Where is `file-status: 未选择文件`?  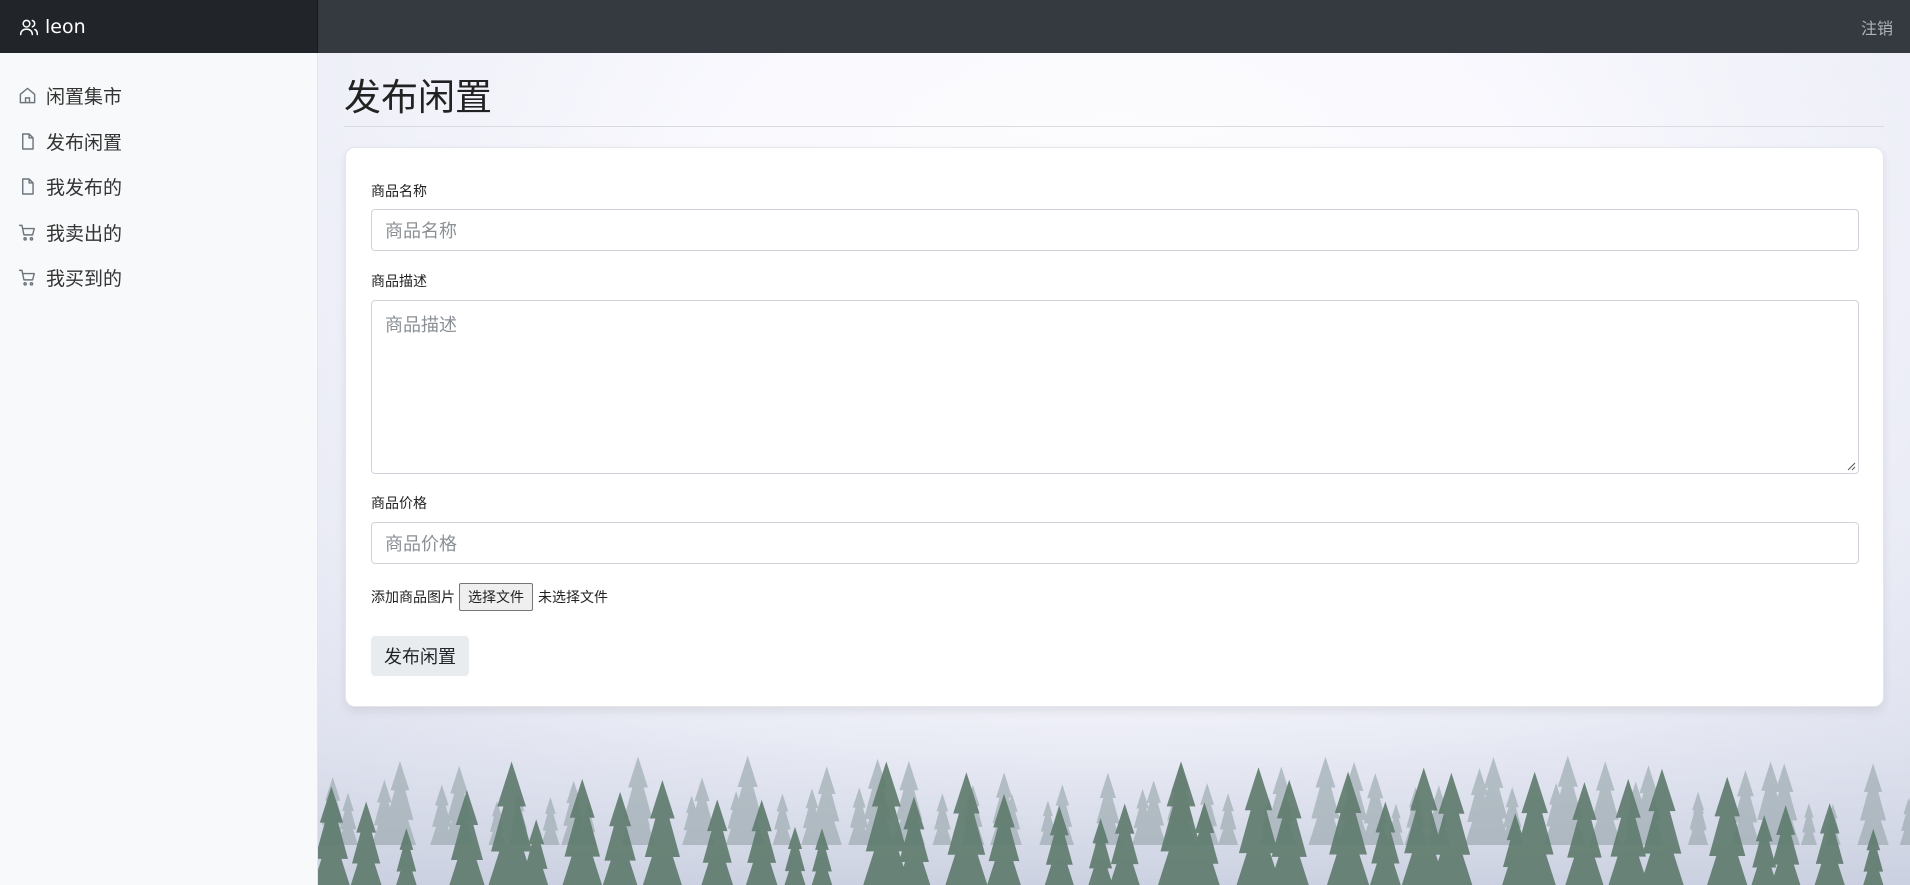
file-status: 未选择文件 is located at coordinates (573, 598).